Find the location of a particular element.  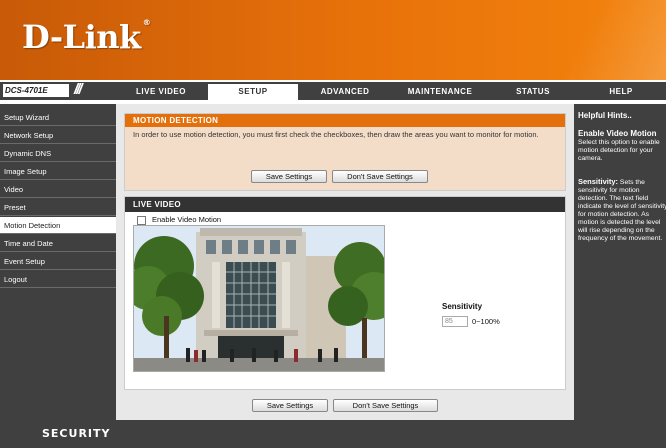

banner-sweep is located at coordinates (613, 40).